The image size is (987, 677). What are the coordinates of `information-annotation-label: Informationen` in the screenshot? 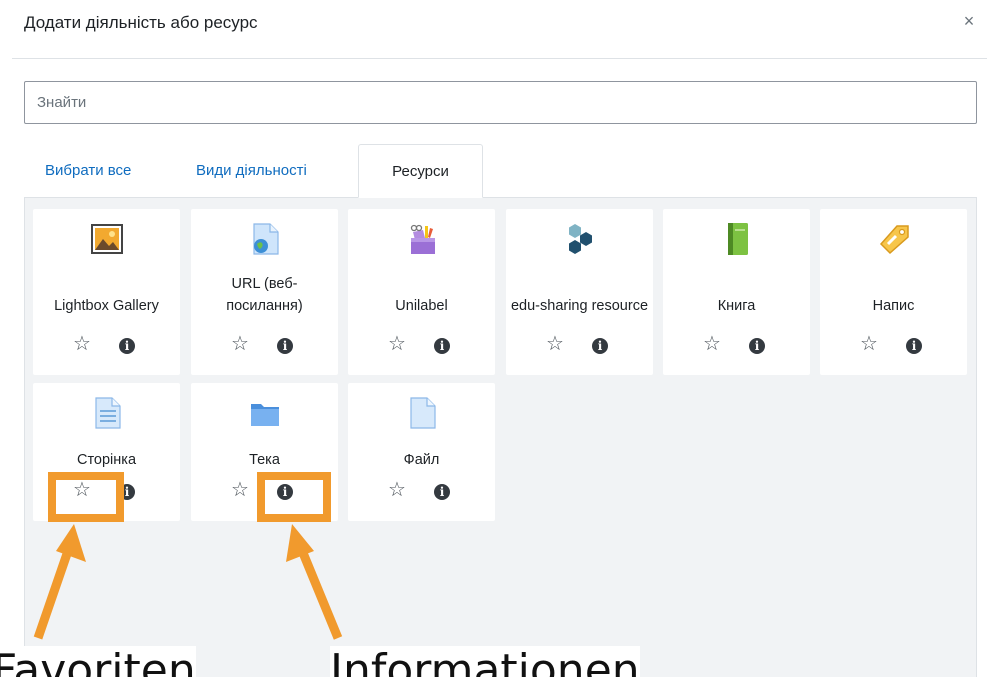 It's located at (485, 661).